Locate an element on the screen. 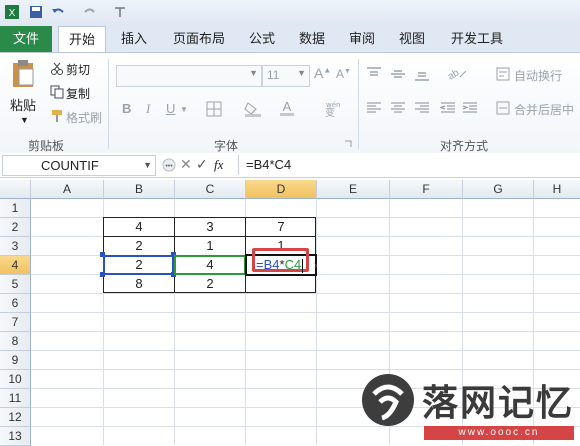  tab-file: 文件 is located at coordinates (26, 39).